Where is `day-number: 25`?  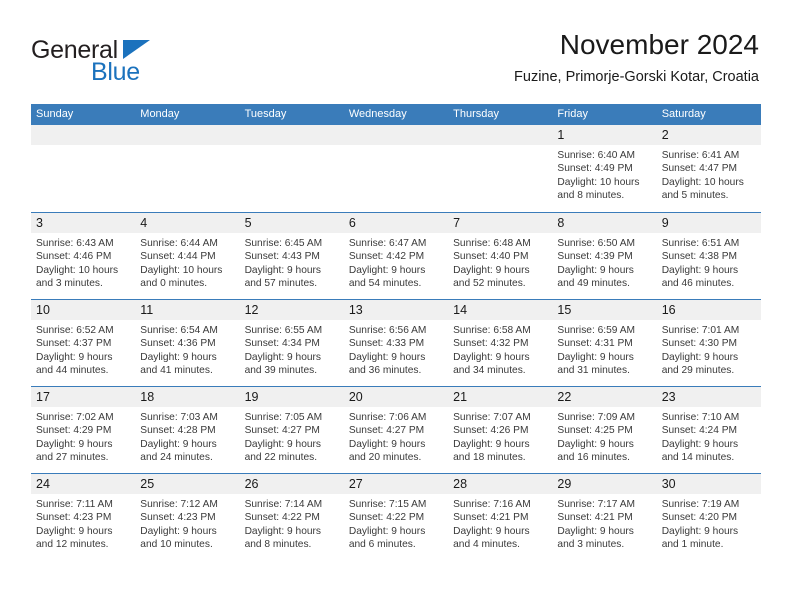
day-number: 25 is located at coordinates (187, 484).